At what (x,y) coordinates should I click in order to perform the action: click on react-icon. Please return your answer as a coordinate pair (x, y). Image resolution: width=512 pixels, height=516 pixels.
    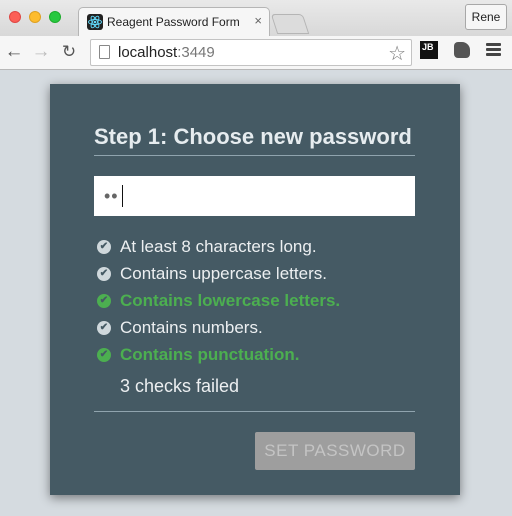
    Looking at the image, I should click on (95, 22).